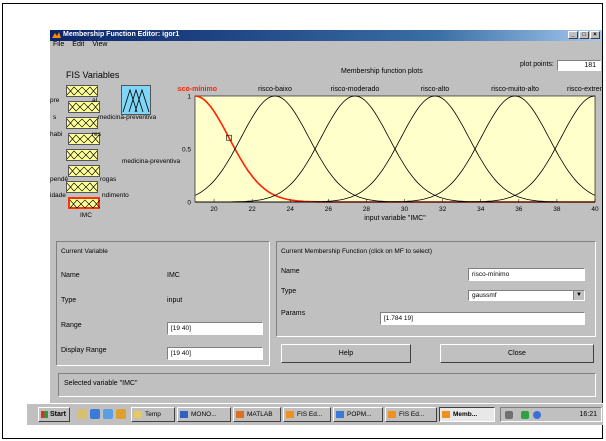  What do you see at coordinates (578, 295) in the screenshot?
I see `dropdown-arrow-icon: ▼` at bounding box center [578, 295].